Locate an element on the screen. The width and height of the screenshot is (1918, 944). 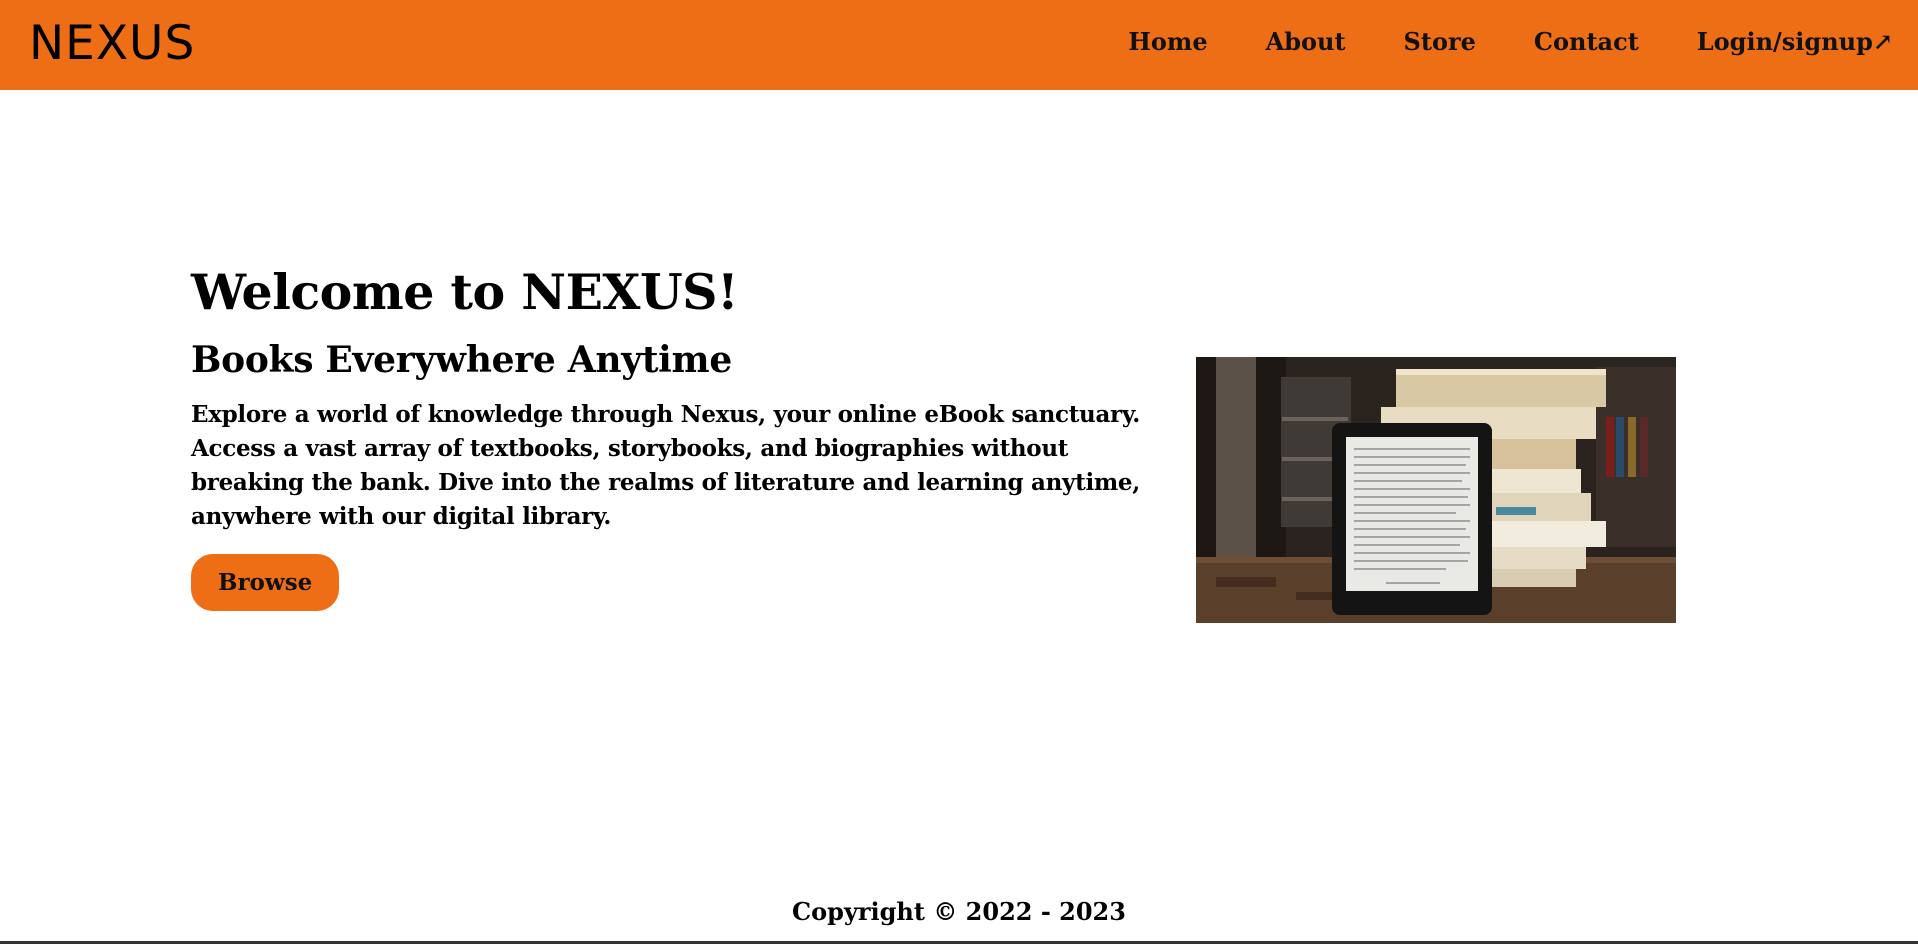
nav-about-link: About is located at coordinates (1306, 42).